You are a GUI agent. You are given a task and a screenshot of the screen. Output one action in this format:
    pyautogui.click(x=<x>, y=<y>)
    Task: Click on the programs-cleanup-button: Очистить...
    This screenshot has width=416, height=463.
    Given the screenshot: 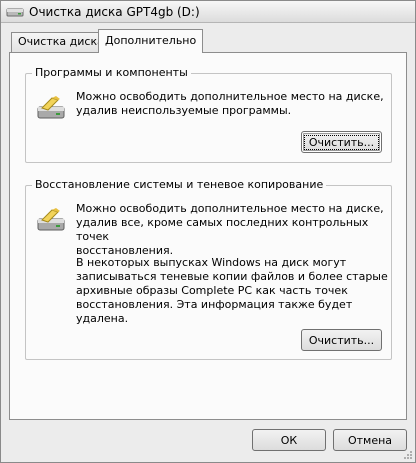 What is the action you would take?
    pyautogui.click(x=341, y=142)
    